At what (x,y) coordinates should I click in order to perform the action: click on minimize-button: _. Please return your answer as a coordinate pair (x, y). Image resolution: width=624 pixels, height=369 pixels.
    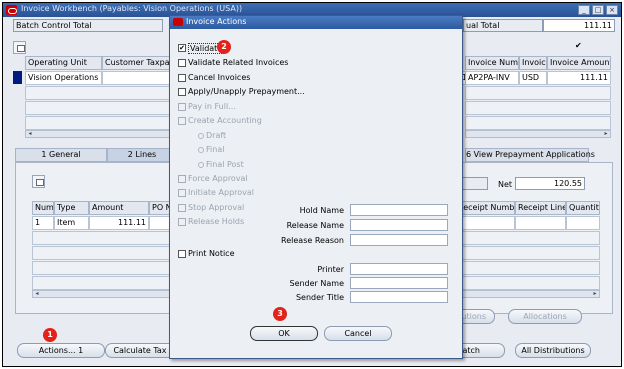
    Looking at the image, I should click on (584, 10).